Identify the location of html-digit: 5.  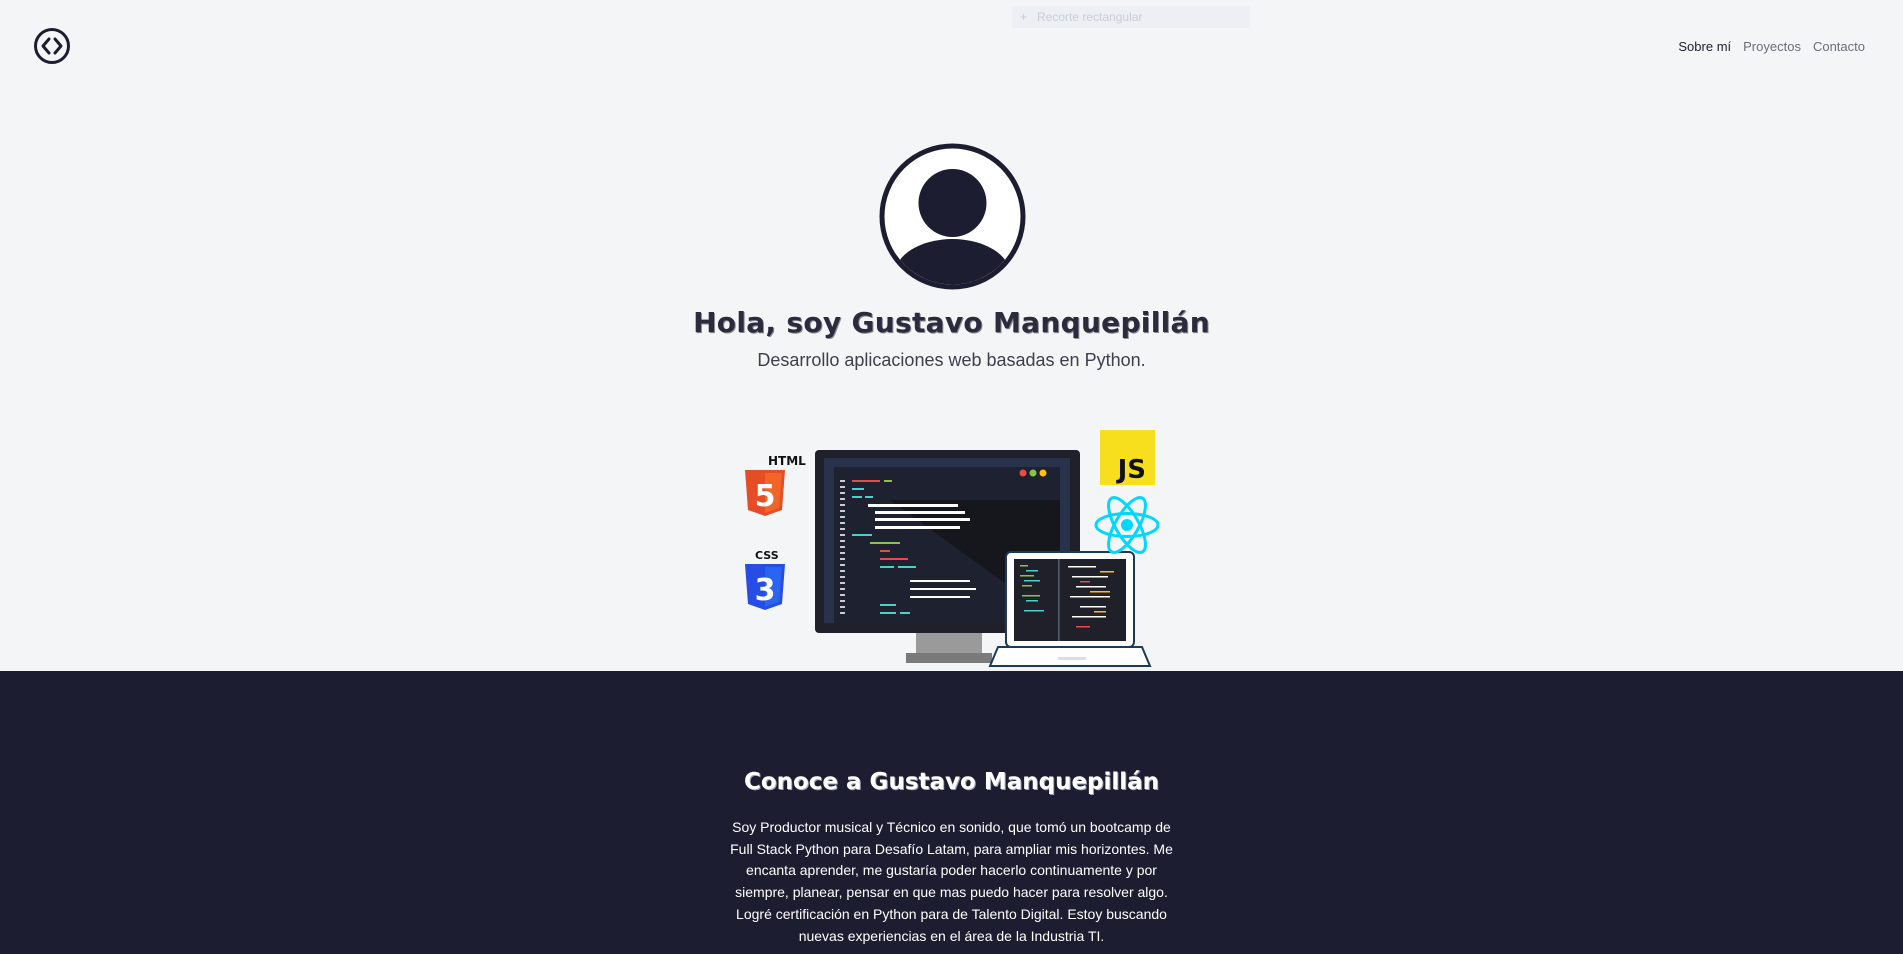
(765, 496).